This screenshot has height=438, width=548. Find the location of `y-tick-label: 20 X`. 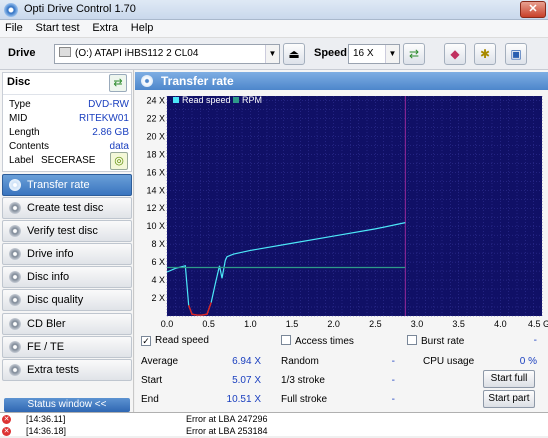

y-tick-label: 20 X is located at coordinates (155, 136).